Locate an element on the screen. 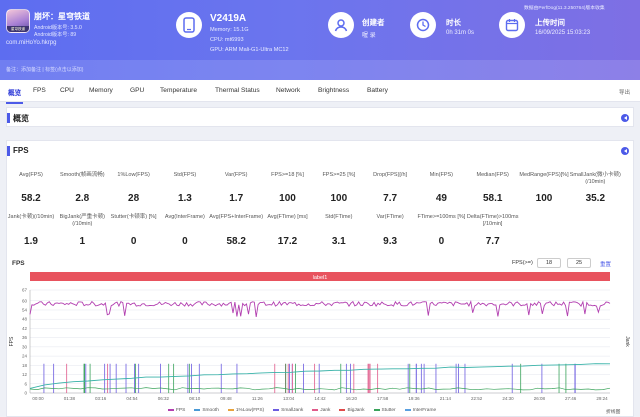  legend-item: 1%Low(FPS) is located at coordinates (246, 410).